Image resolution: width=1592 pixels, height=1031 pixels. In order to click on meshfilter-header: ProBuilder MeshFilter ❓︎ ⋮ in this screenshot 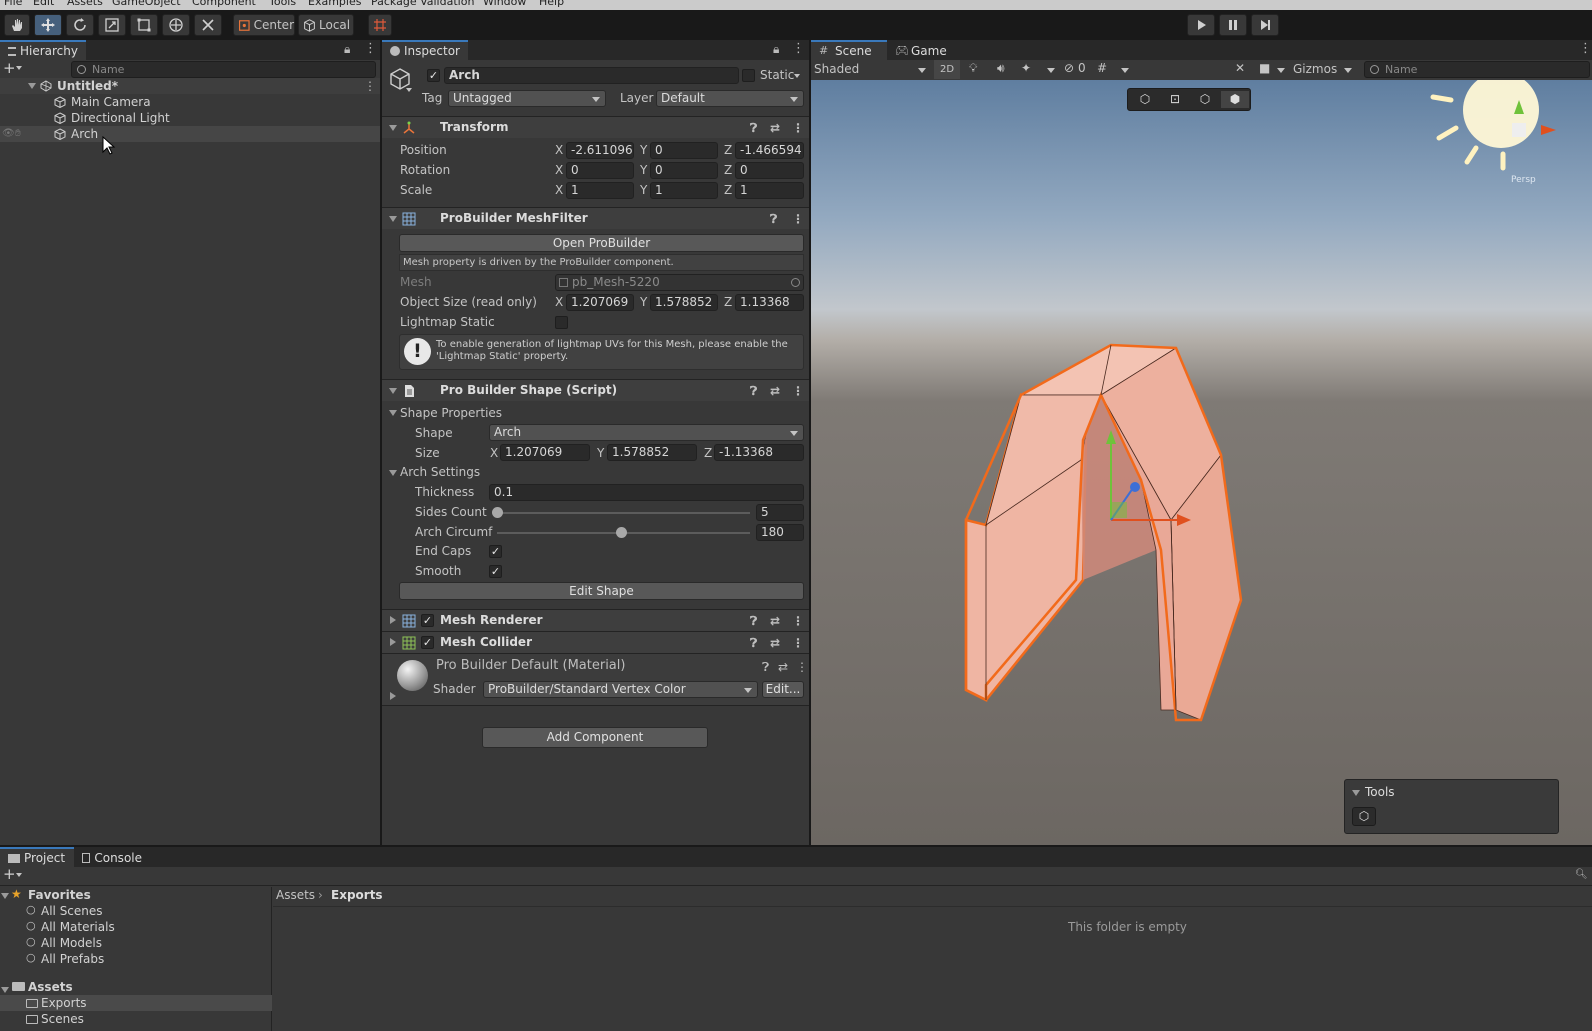, I will do `click(595, 218)`.